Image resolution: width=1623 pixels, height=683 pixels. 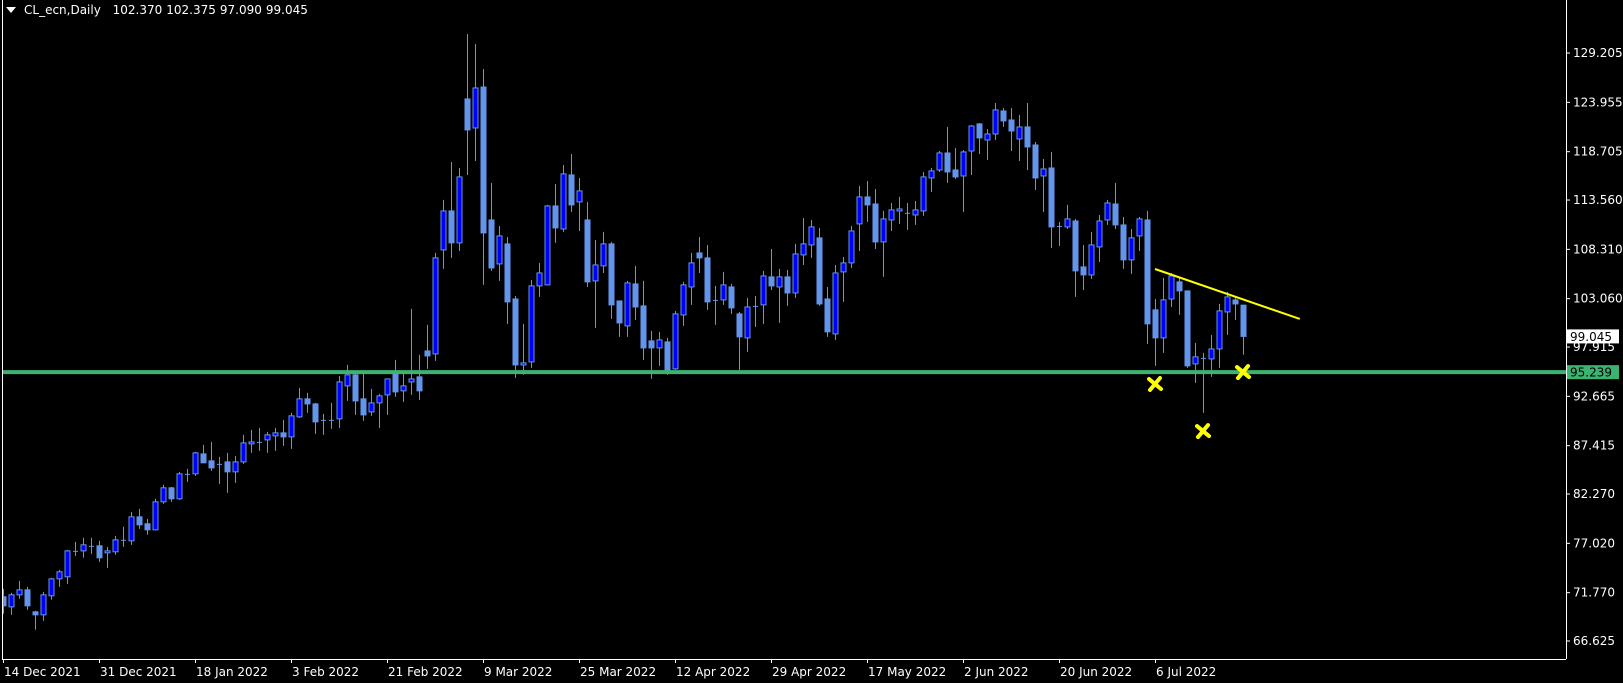 What do you see at coordinates (232, 672) in the screenshot?
I see `x-tick-label: 18 Jan 2022` at bounding box center [232, 672].